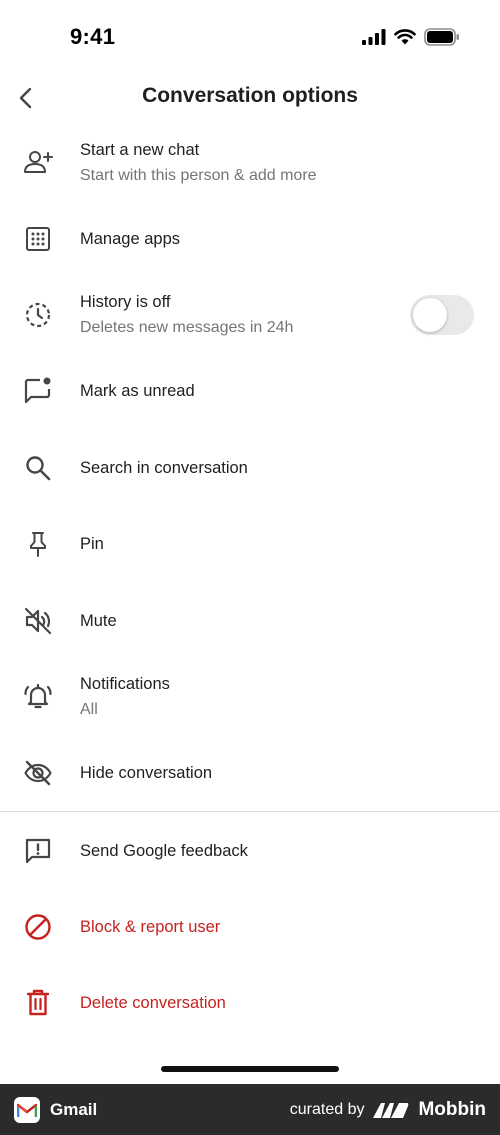 The width and height of the screenshot is (500, 1135). I want to click on menu-item-label: Manage apps, so click(130, 239).